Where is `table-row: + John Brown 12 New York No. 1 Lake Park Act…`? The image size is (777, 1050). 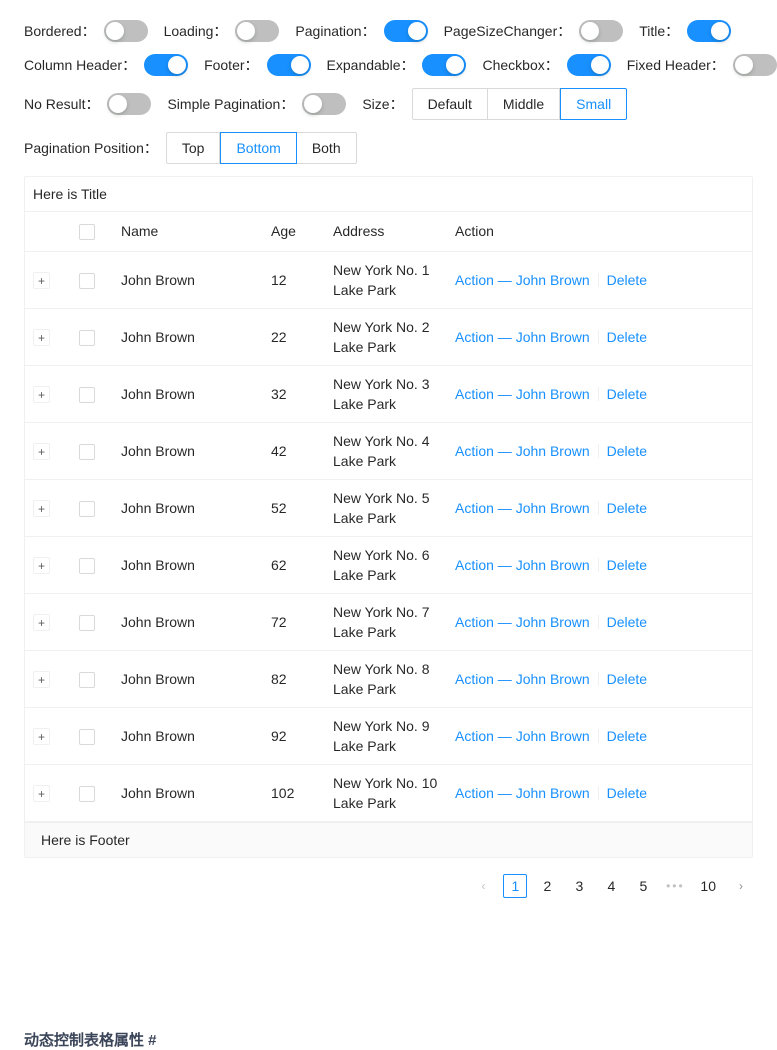 table-row: + John Brown 12 New York No. 1 Lake Park Act… is located at coordinates (388, 280).